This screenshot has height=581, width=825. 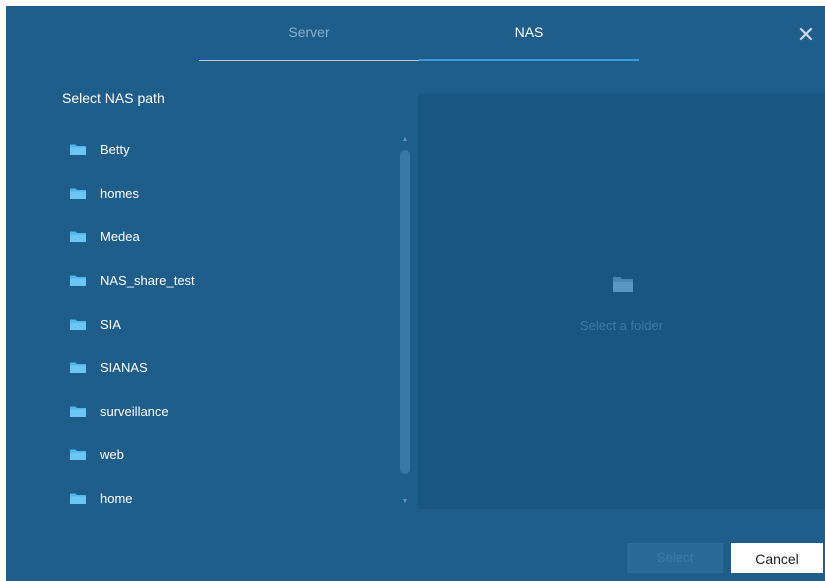 I want to click on panel-title: Select NAS path, so click(x=113, y=98).